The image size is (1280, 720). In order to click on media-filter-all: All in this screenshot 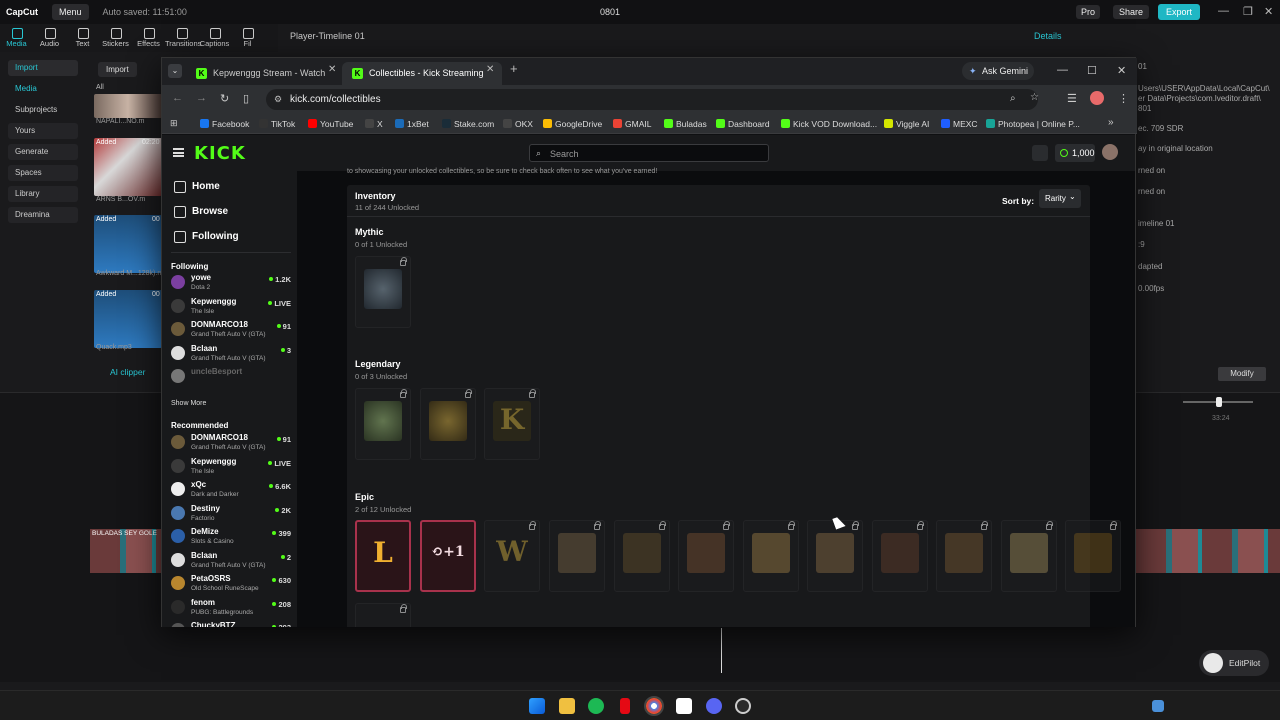, I will do `click(100, 87)`.